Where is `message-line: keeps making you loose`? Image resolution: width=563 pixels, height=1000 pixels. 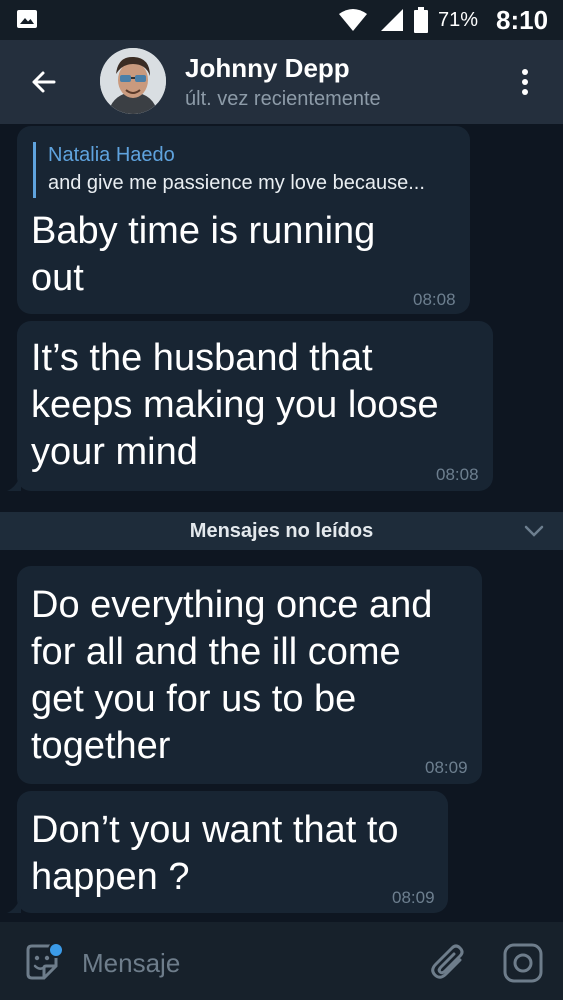
message-line: keeps making you loose is located at coordinates (235, 405).